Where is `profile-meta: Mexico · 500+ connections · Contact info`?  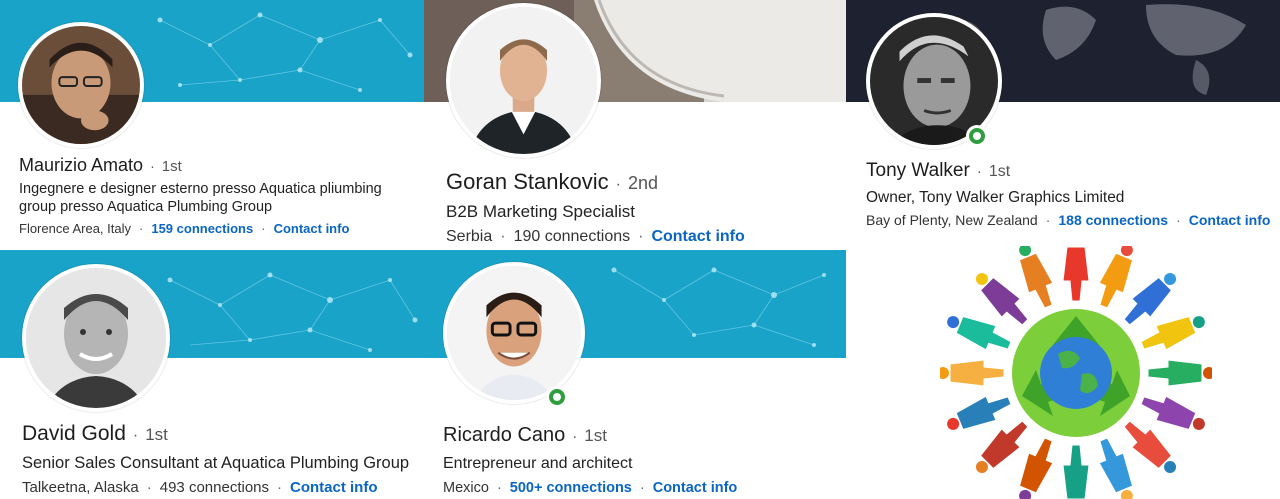
profile-meta: Mexico · 500+ connections · Contact info is located at coordinates (590, 488).